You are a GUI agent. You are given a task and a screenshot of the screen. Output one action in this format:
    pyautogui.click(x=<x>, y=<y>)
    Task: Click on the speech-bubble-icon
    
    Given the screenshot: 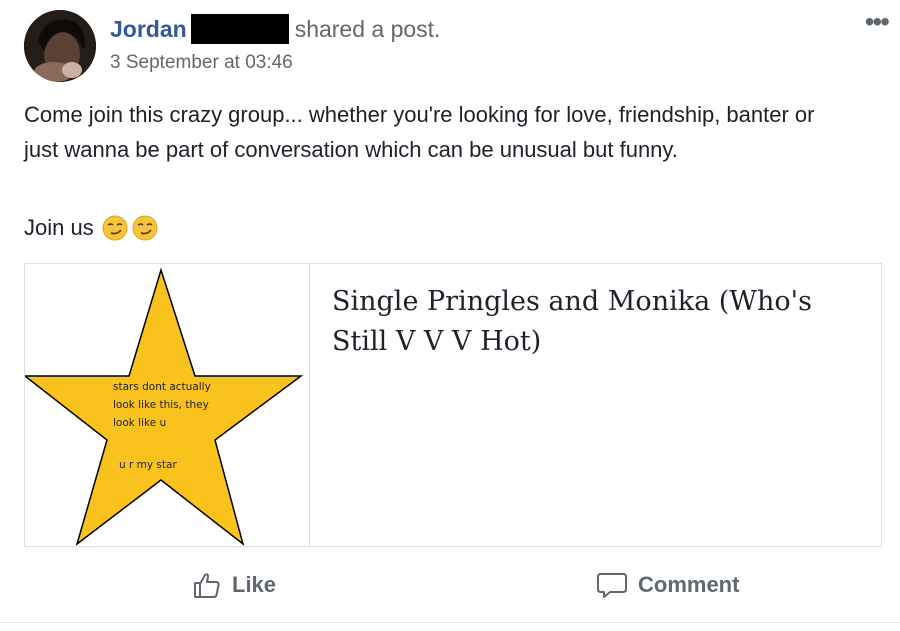 What is the action you would take?
    pyautogui.click(x=612, y=585)
    